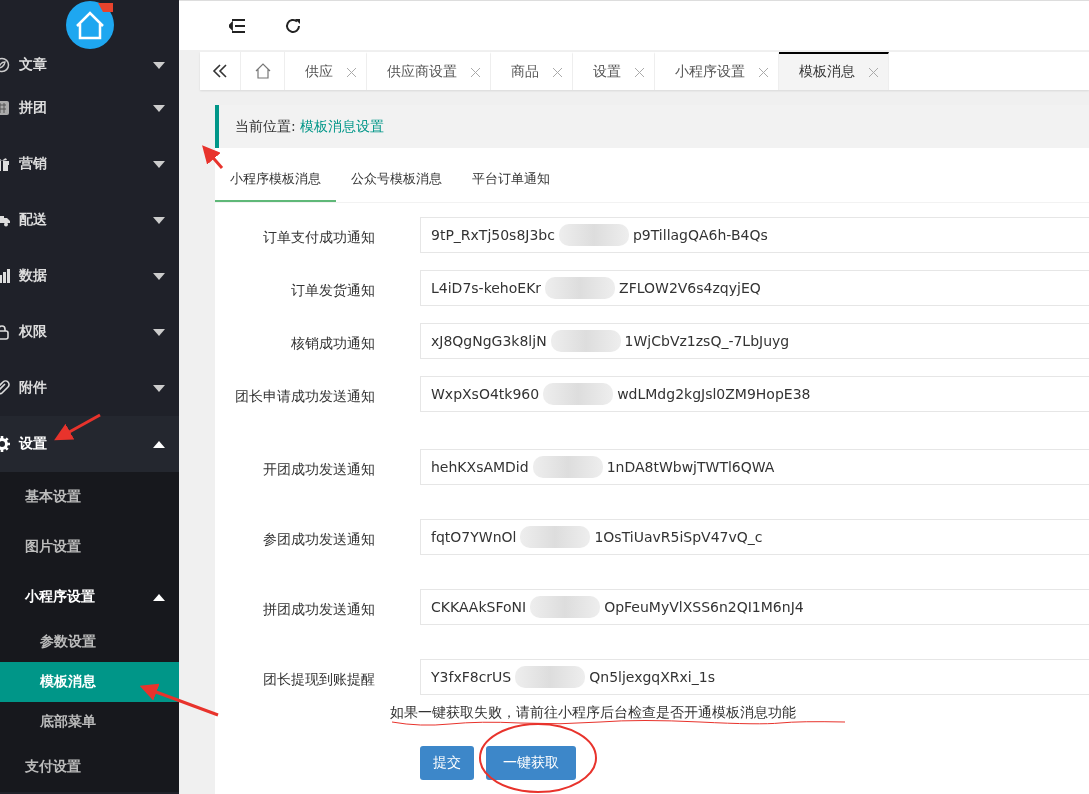 This screenshot has height=794, width=1089. What do you see at coordinates (293, 25) in the screenshot?
I see `refresh-icon` at bounding box center [293, 25].